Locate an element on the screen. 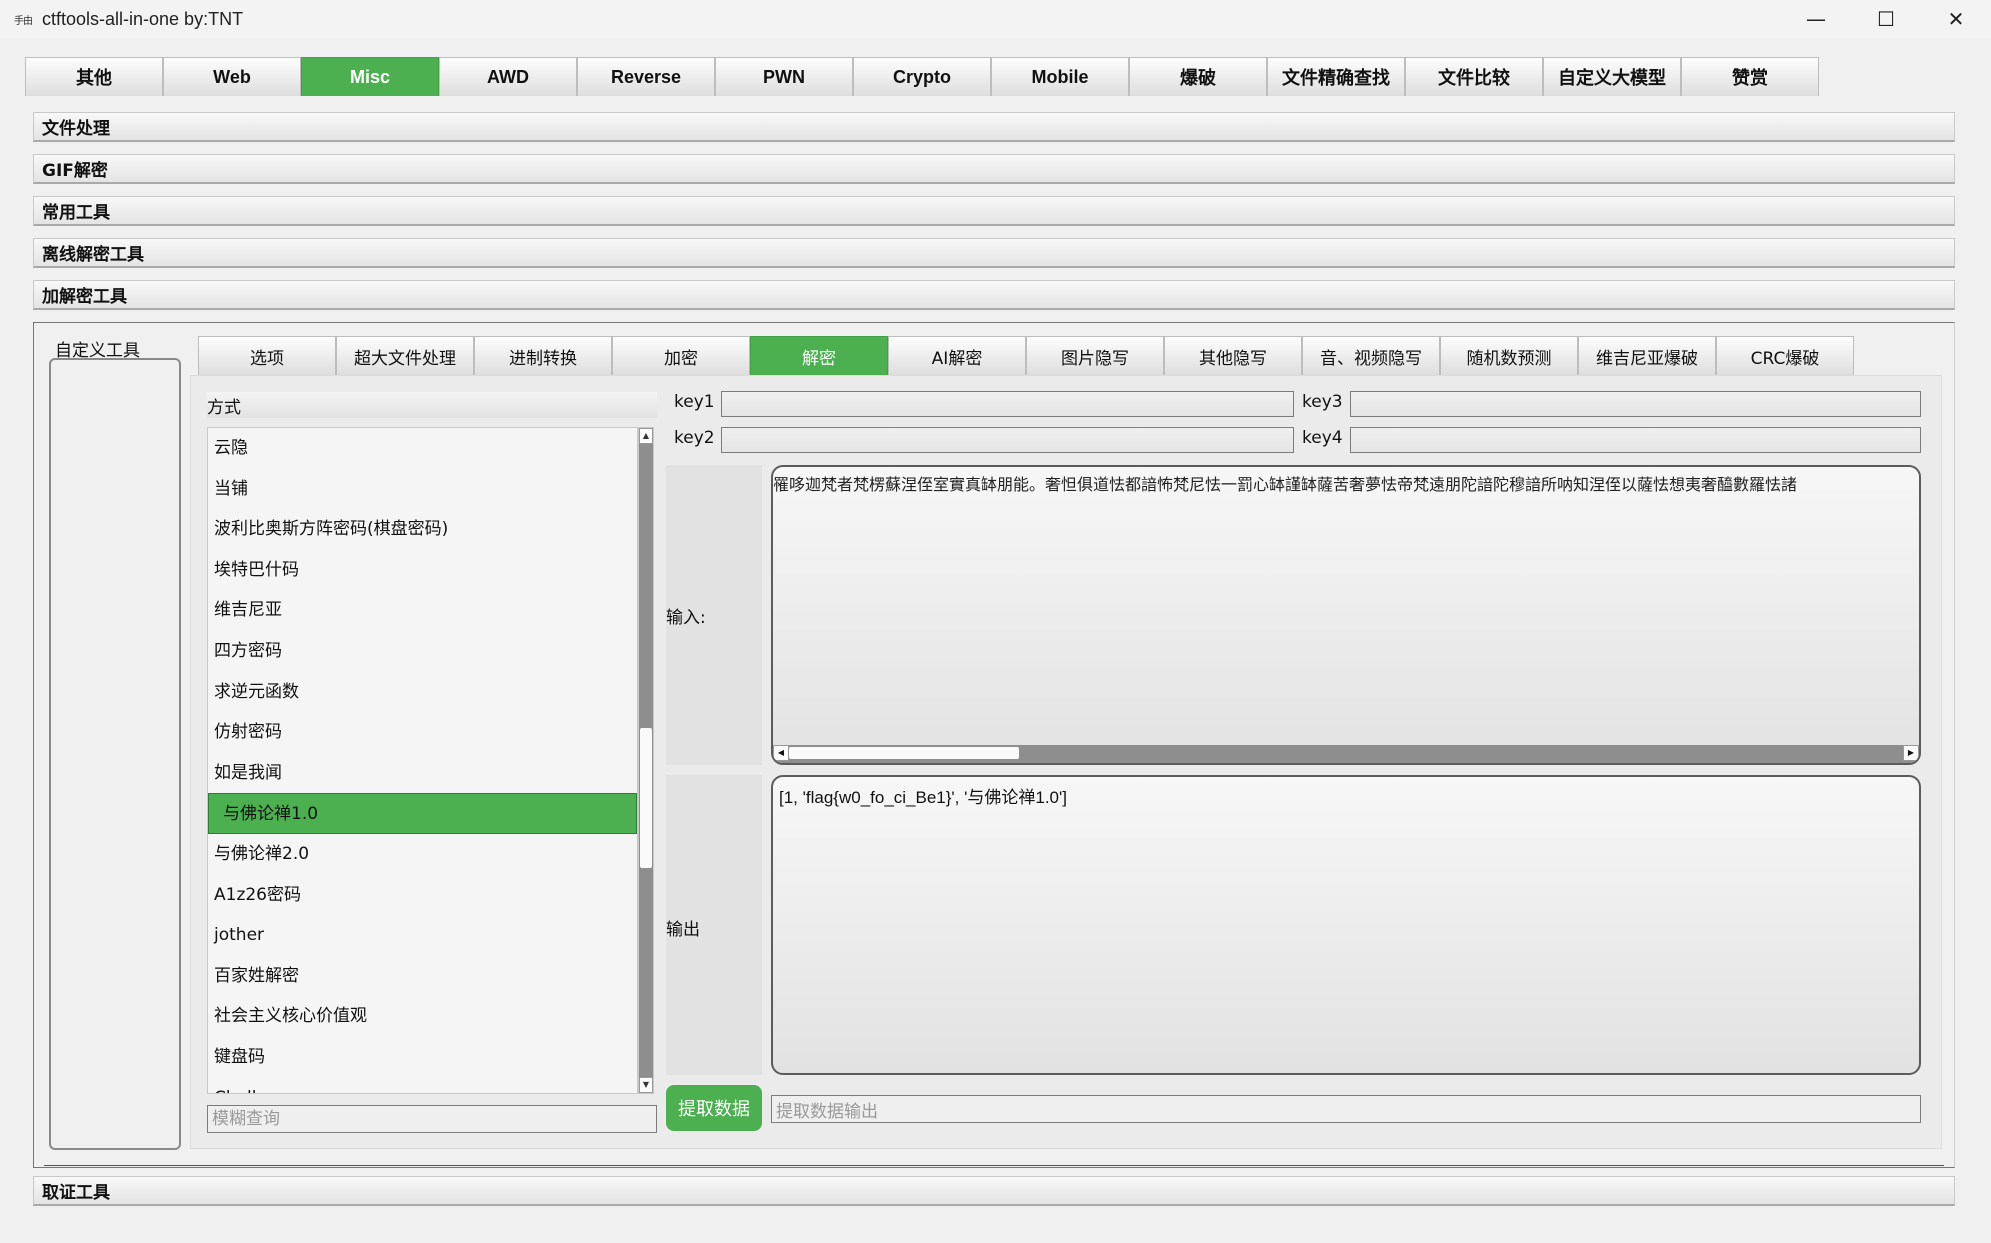 The height and width of the screenshot is (1243, 1991). extract-output-field: 提取数据输出 is located at coordinates (1346, 1109).